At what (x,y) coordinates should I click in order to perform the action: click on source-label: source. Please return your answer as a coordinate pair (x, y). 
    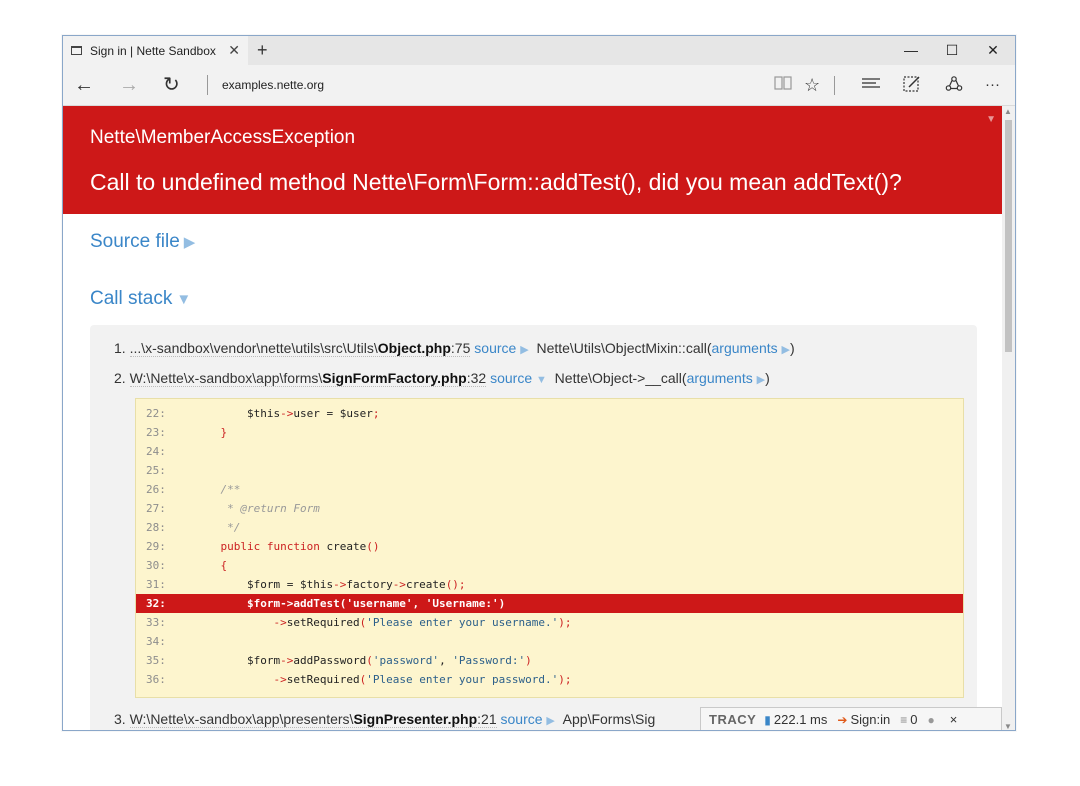
    Looking at the image, I should click on (495, 348).